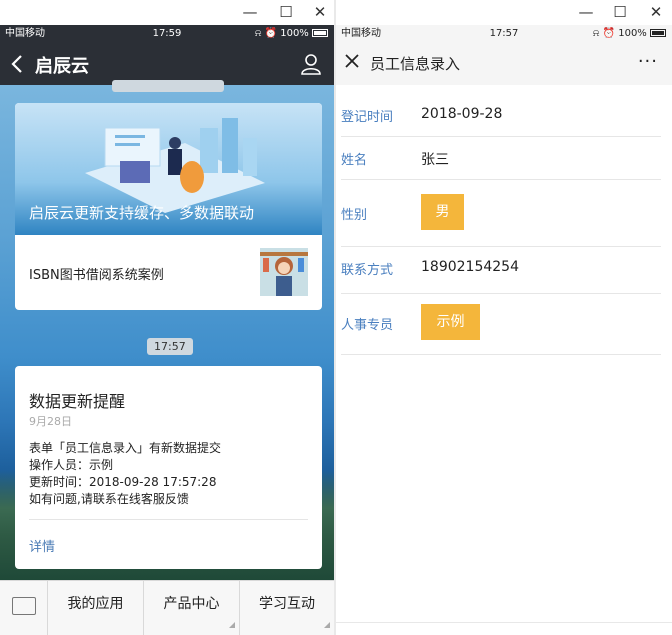 The image size is (672, 635). What do you see at coordinates (470, 267) in the screenshot?
I see `field-value: 18902154254` at bounding box center [470, 267].